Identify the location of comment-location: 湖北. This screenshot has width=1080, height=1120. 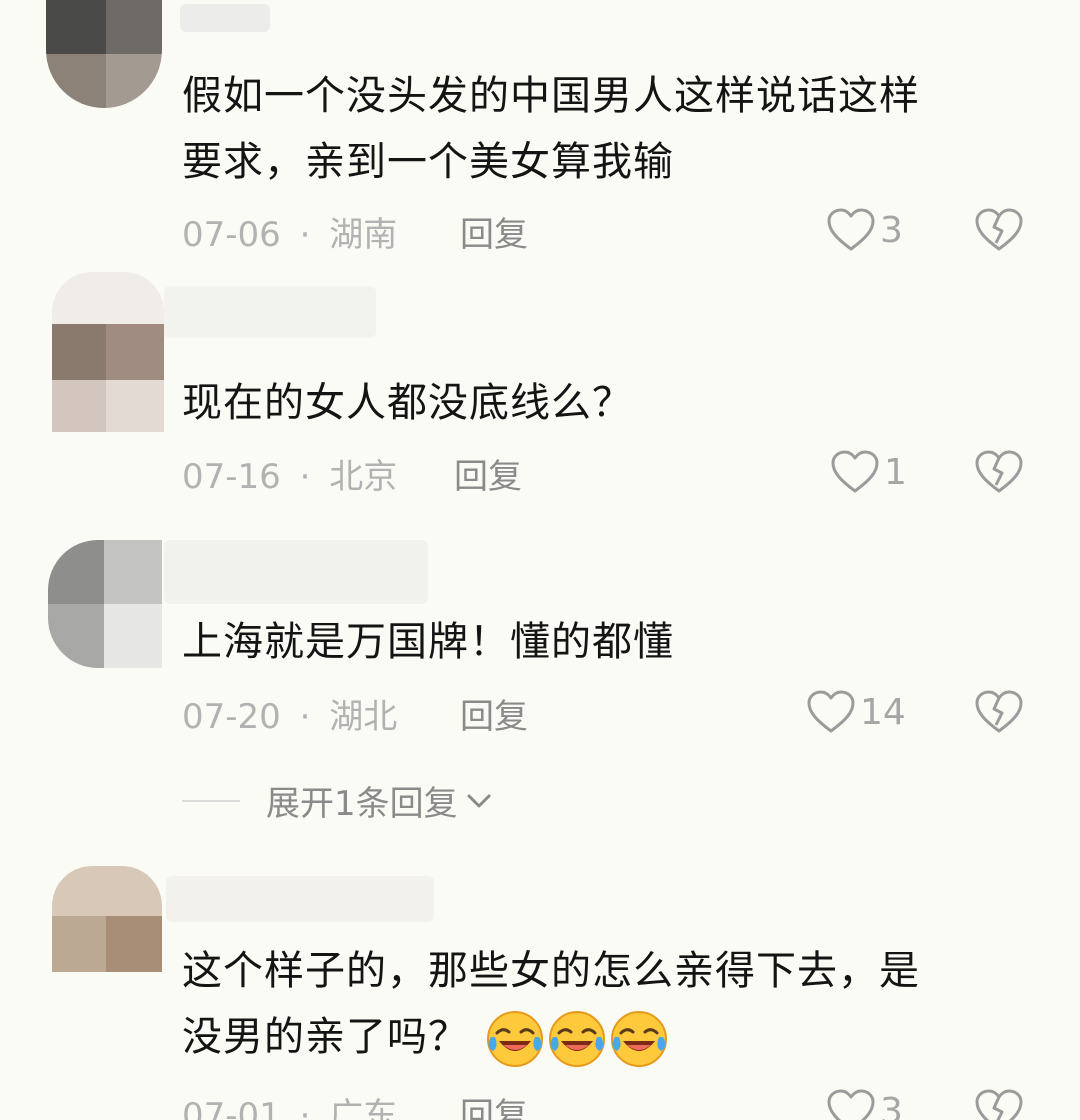
(363, 717).